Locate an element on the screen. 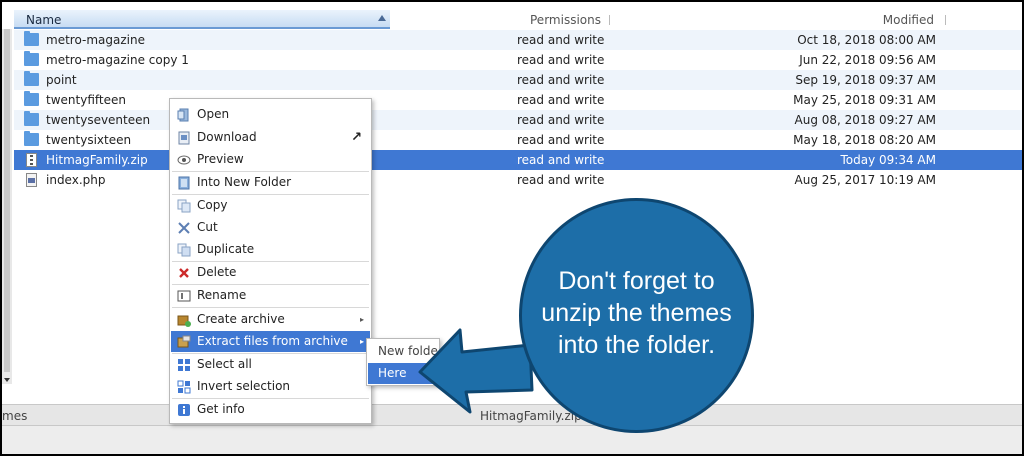 The width and height of the screenshot is (1024, 456). menu-item-rename: Rename is located at coordinates (270, 295).